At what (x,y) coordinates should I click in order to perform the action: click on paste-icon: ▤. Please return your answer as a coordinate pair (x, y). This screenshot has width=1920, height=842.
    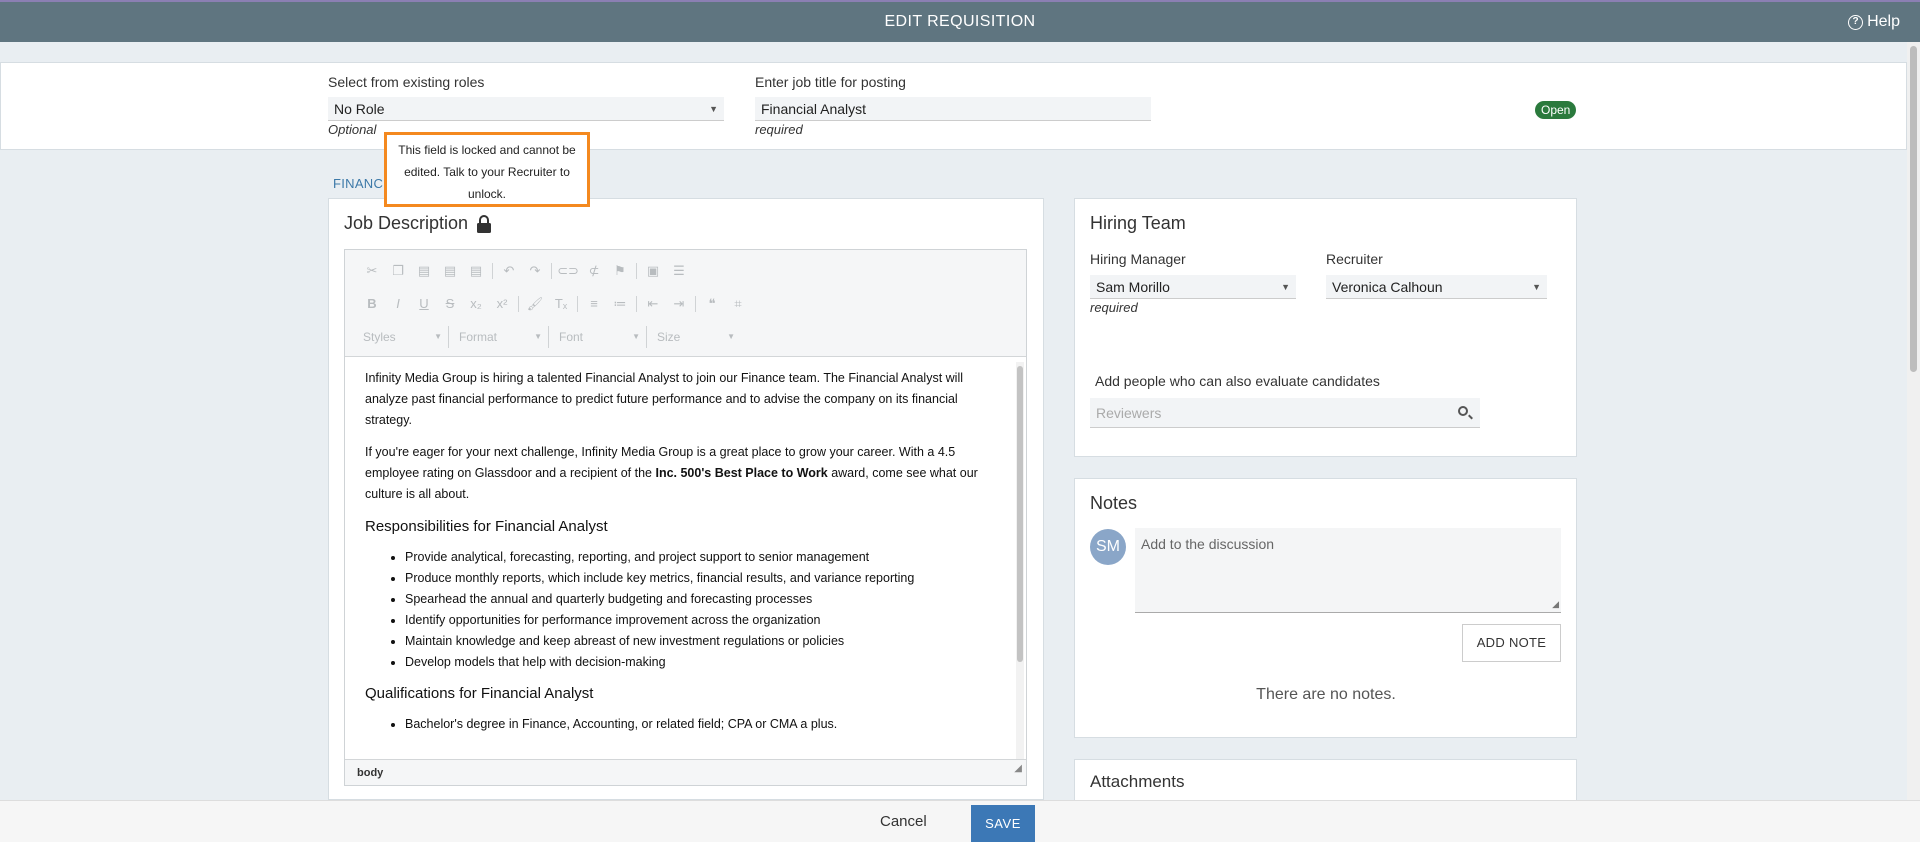
    Looking at the image, I should click on (424, 271).